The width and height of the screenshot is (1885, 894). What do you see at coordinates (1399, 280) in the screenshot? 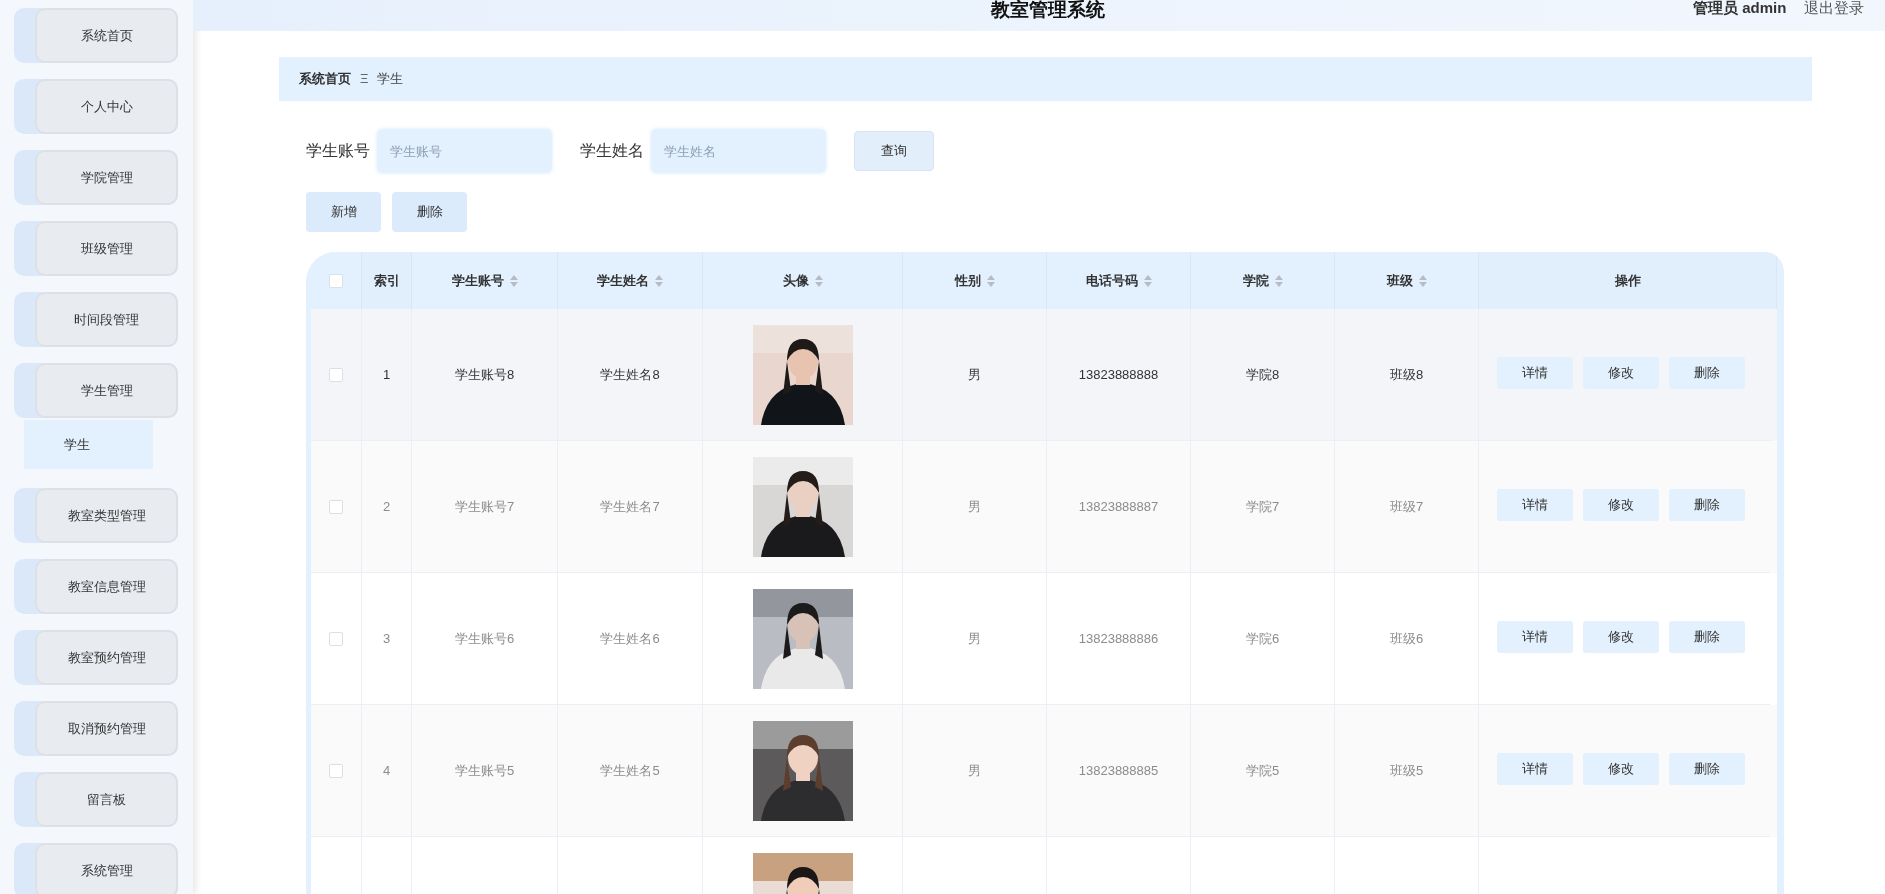
I see `column-header: 班级` at bounding box center [1399, 280].